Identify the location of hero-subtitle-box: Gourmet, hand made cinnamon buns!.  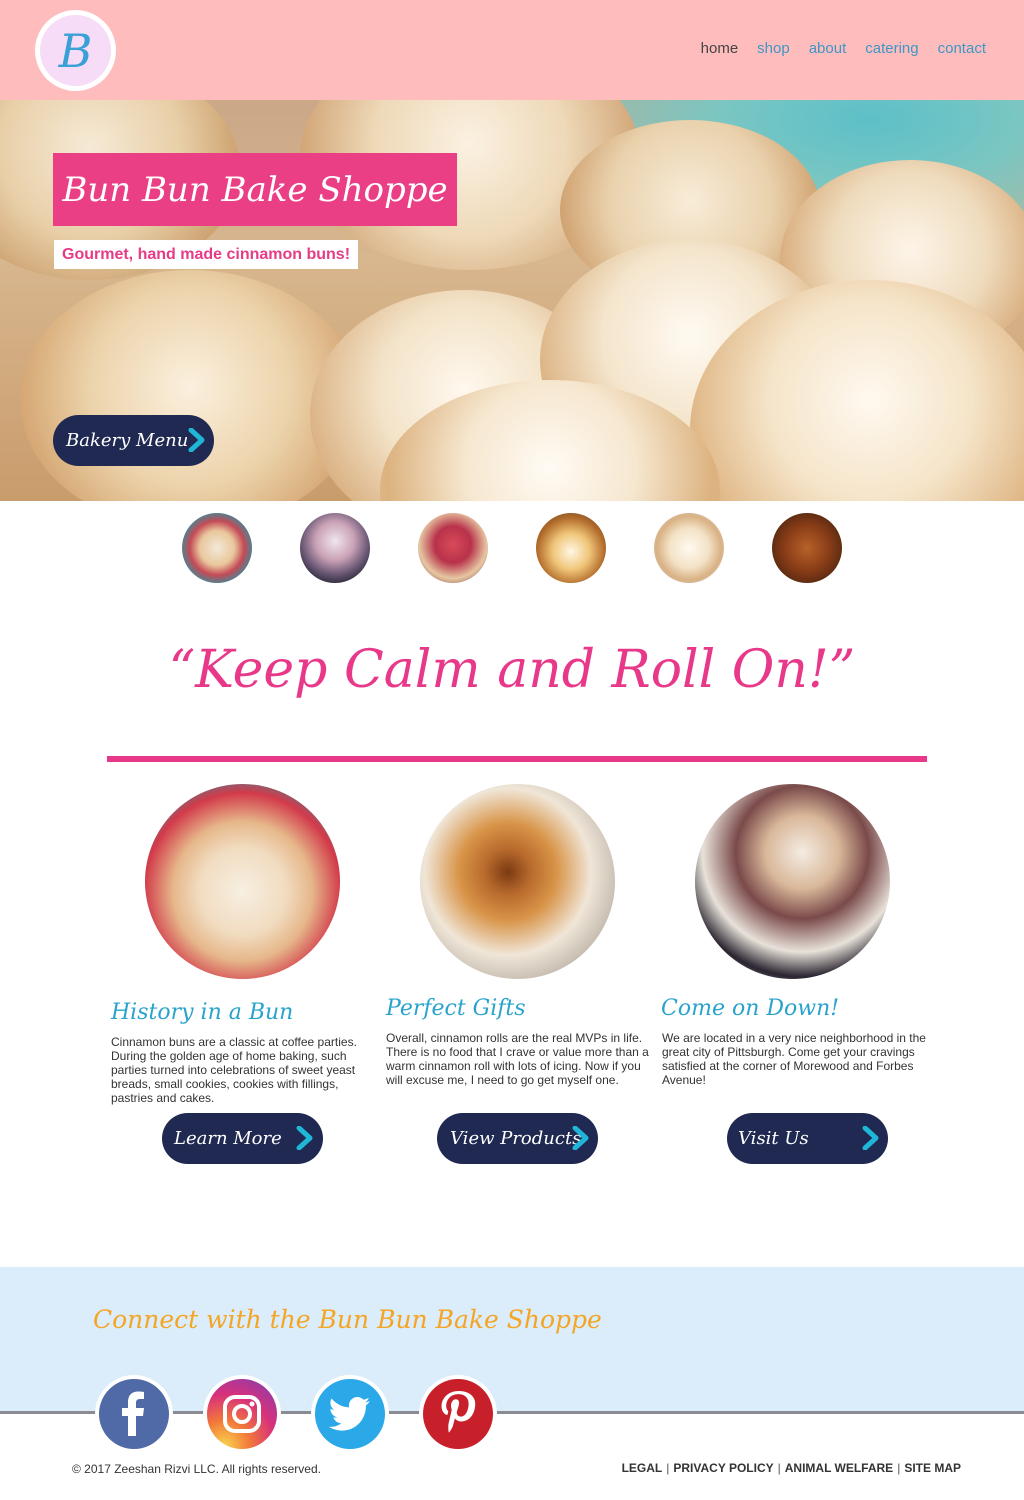
(206, 254).